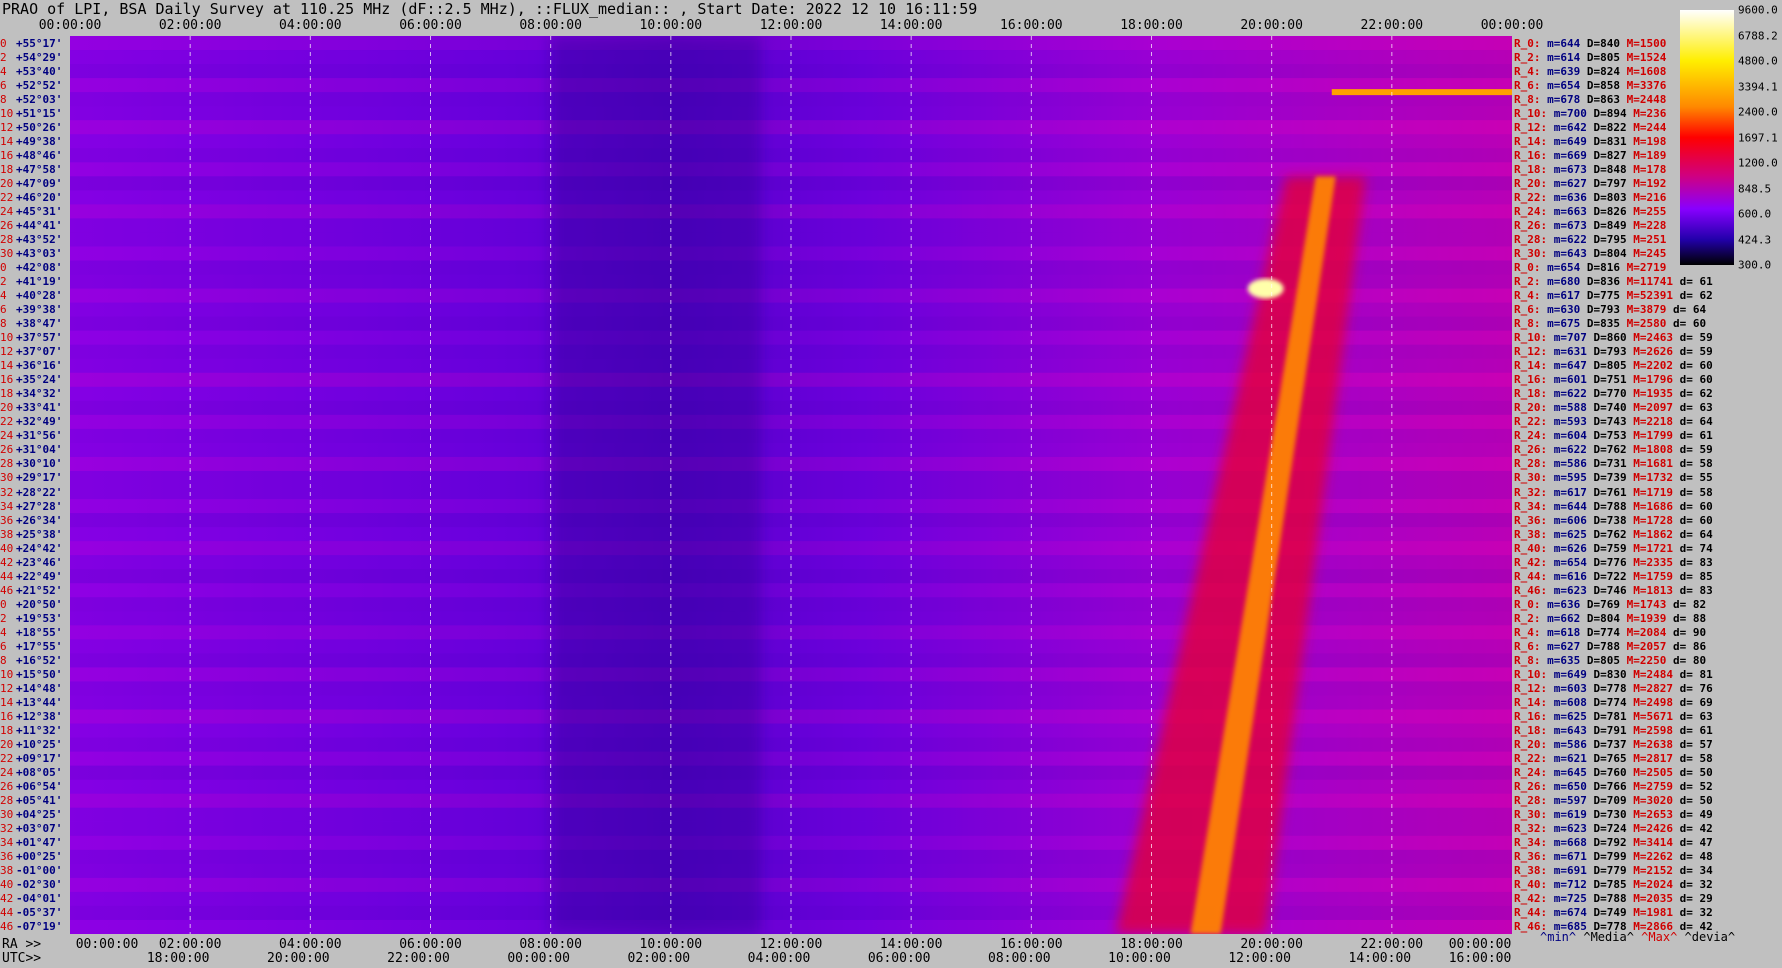  I want to click on legend-min: ^min^, so click(1558, 937).